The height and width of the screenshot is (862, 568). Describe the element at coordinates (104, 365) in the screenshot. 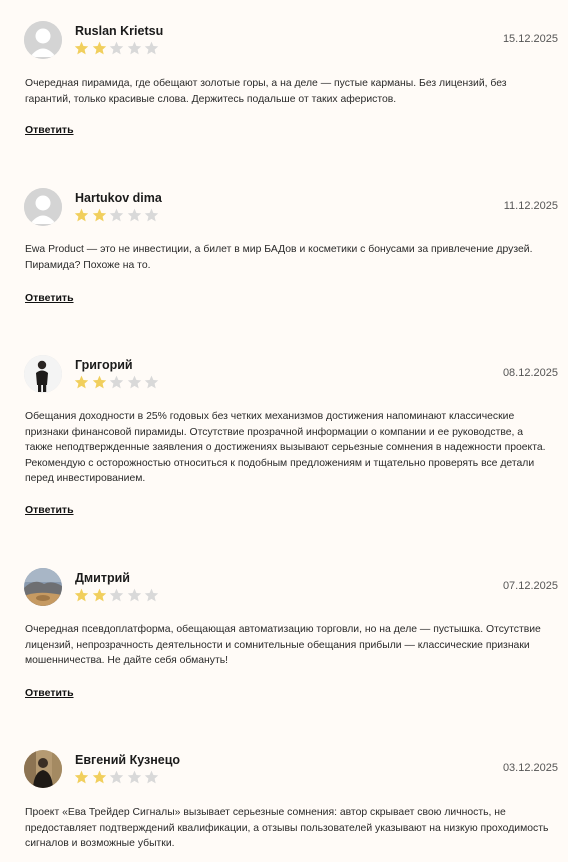

I see `review-author: Григорий` at that location.